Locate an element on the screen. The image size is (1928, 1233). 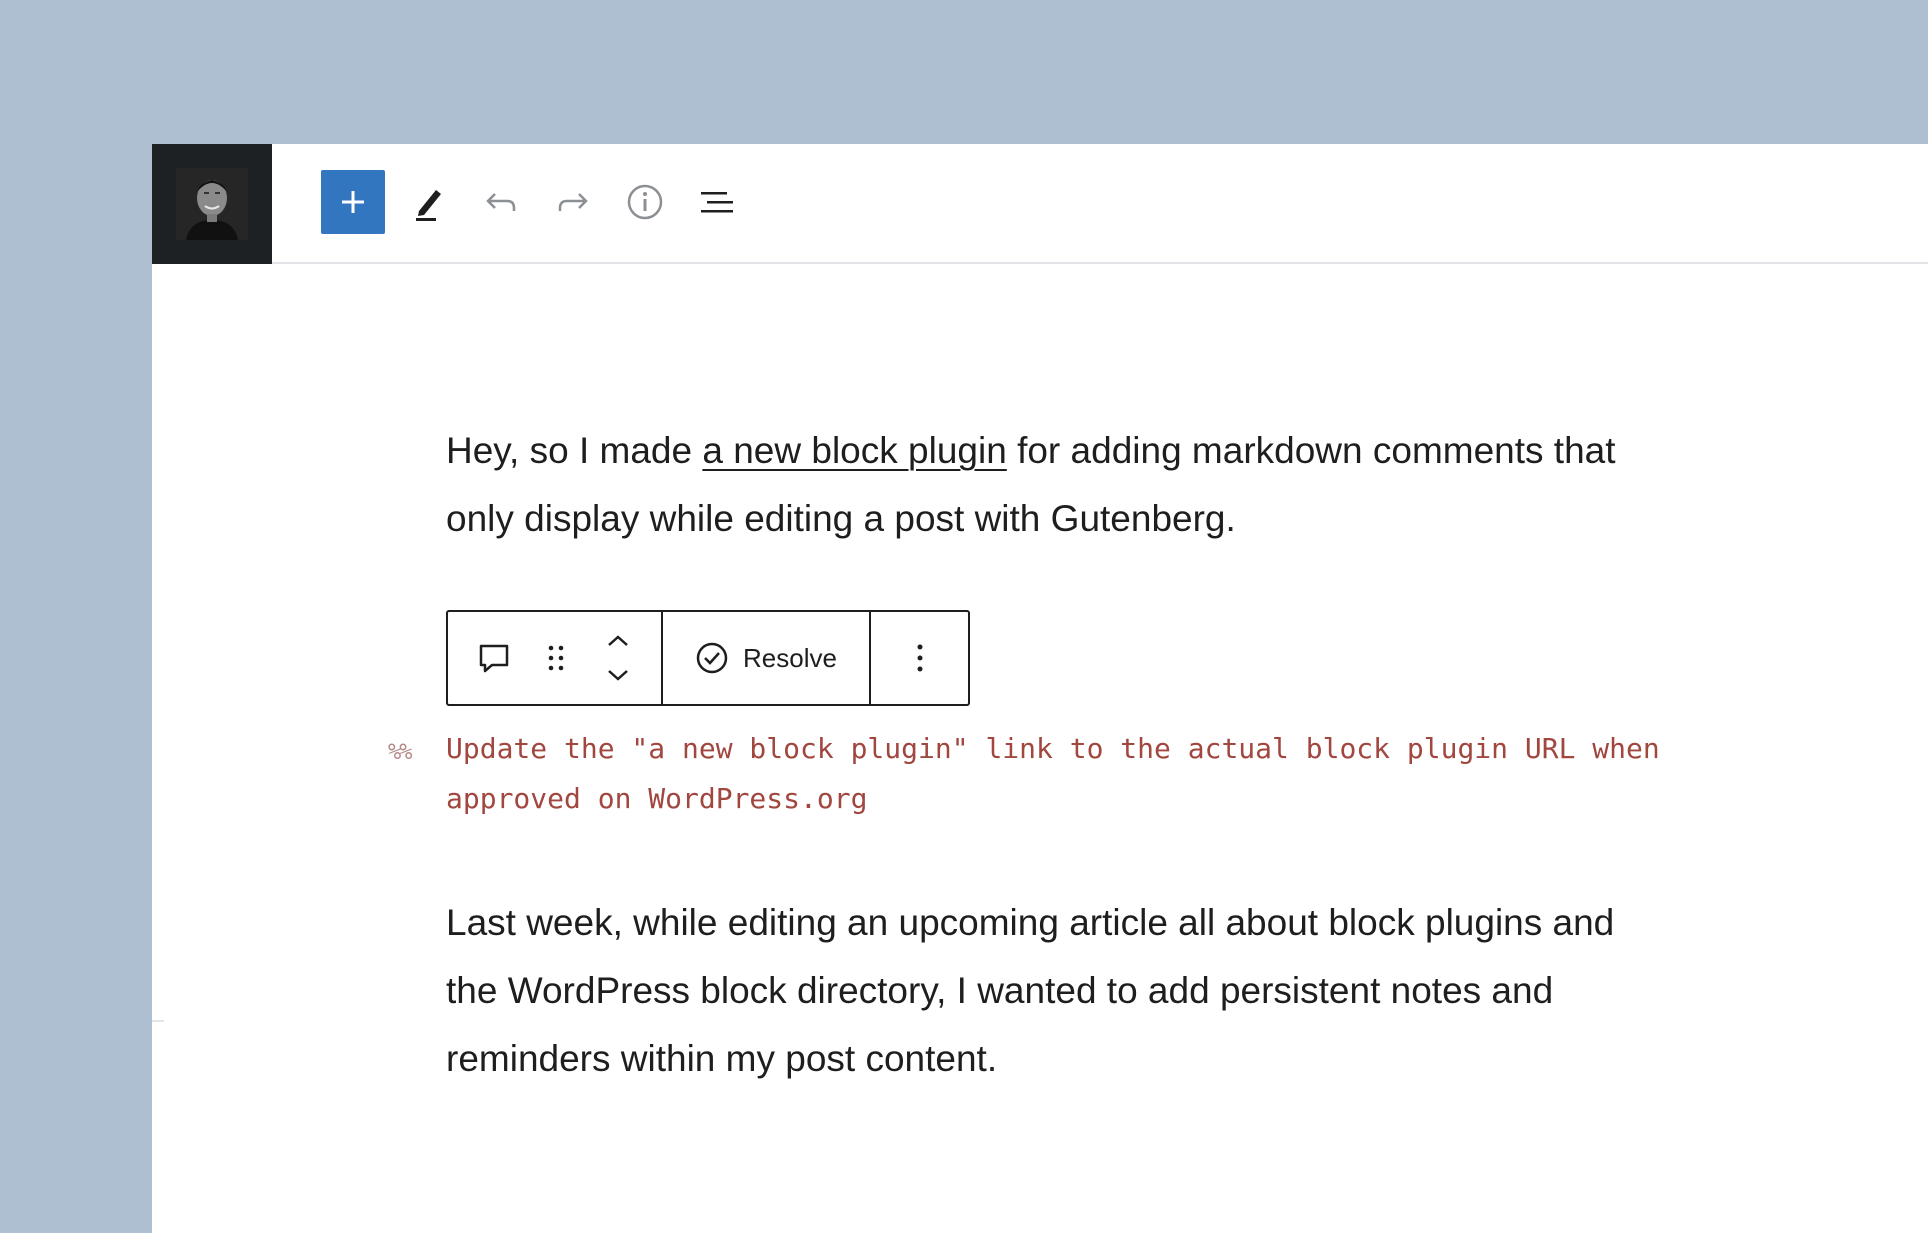
site-icon-button is located at coordinates (212, 204).